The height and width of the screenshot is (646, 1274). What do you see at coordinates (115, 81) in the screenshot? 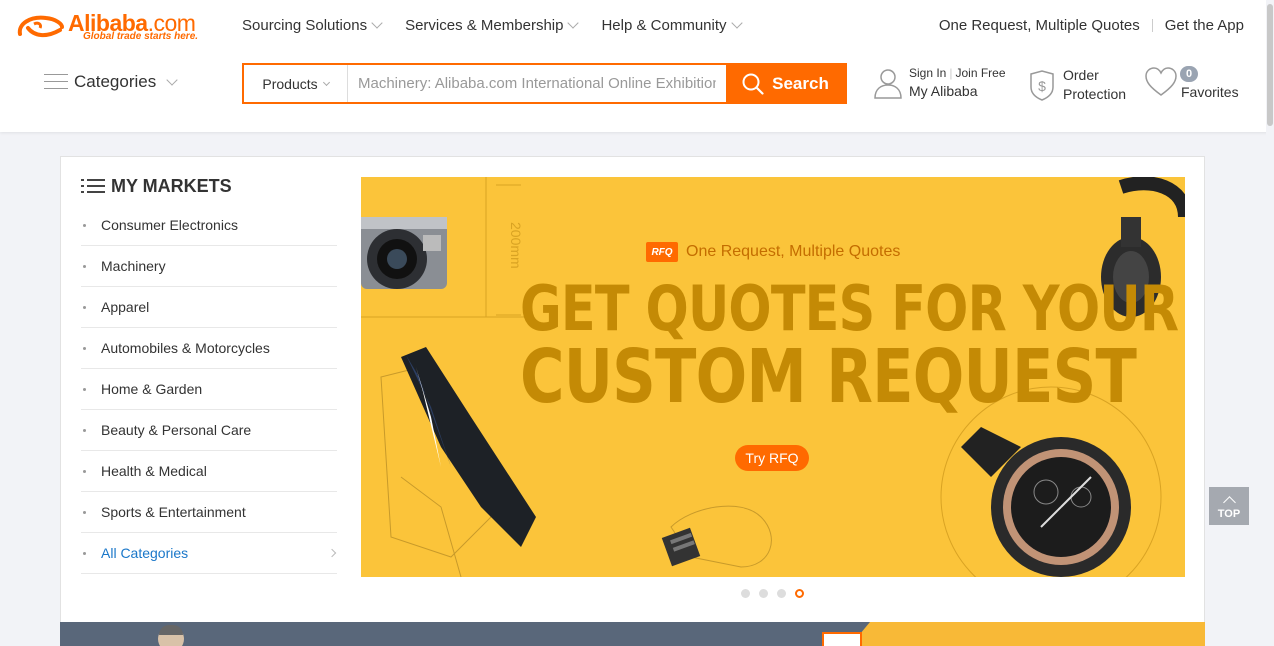
I see `categories-label: Categories` at bounding box center [115, 81].